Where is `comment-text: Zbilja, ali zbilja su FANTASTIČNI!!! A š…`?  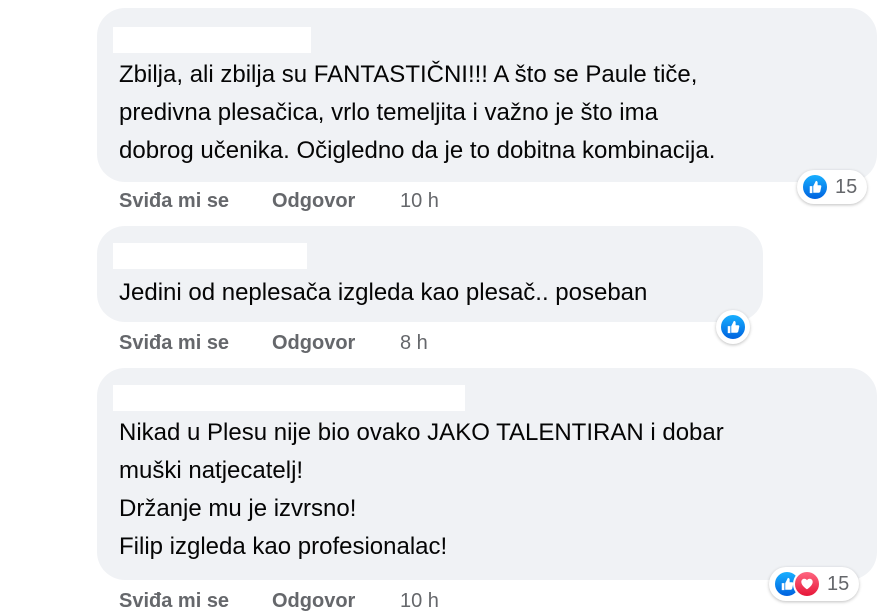
comment-text: Zbilja, ali zbilja su FANTASTIČNI!!! A š… is located at coordinates (417, 112).